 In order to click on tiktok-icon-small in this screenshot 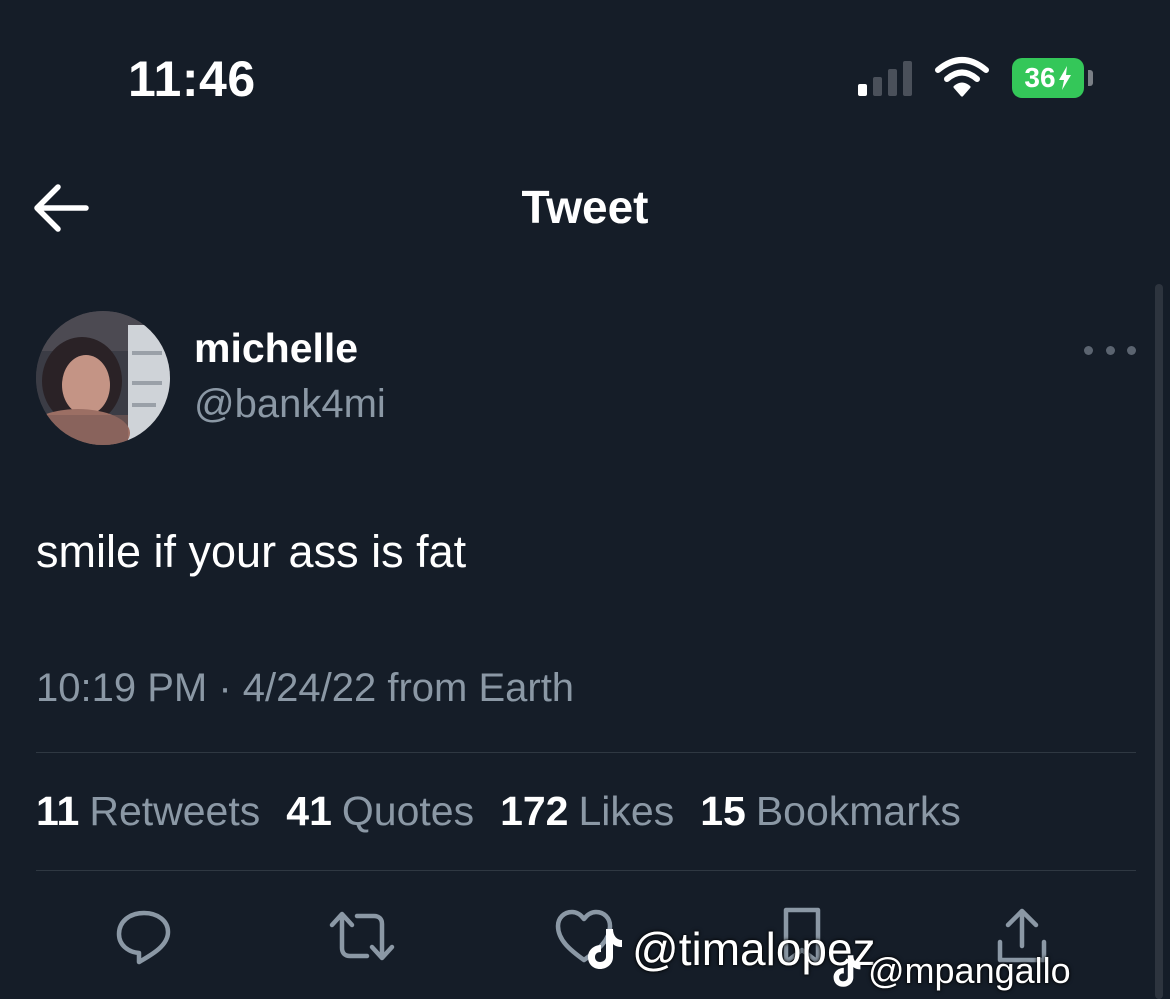, I will do `click(847, 971)`.